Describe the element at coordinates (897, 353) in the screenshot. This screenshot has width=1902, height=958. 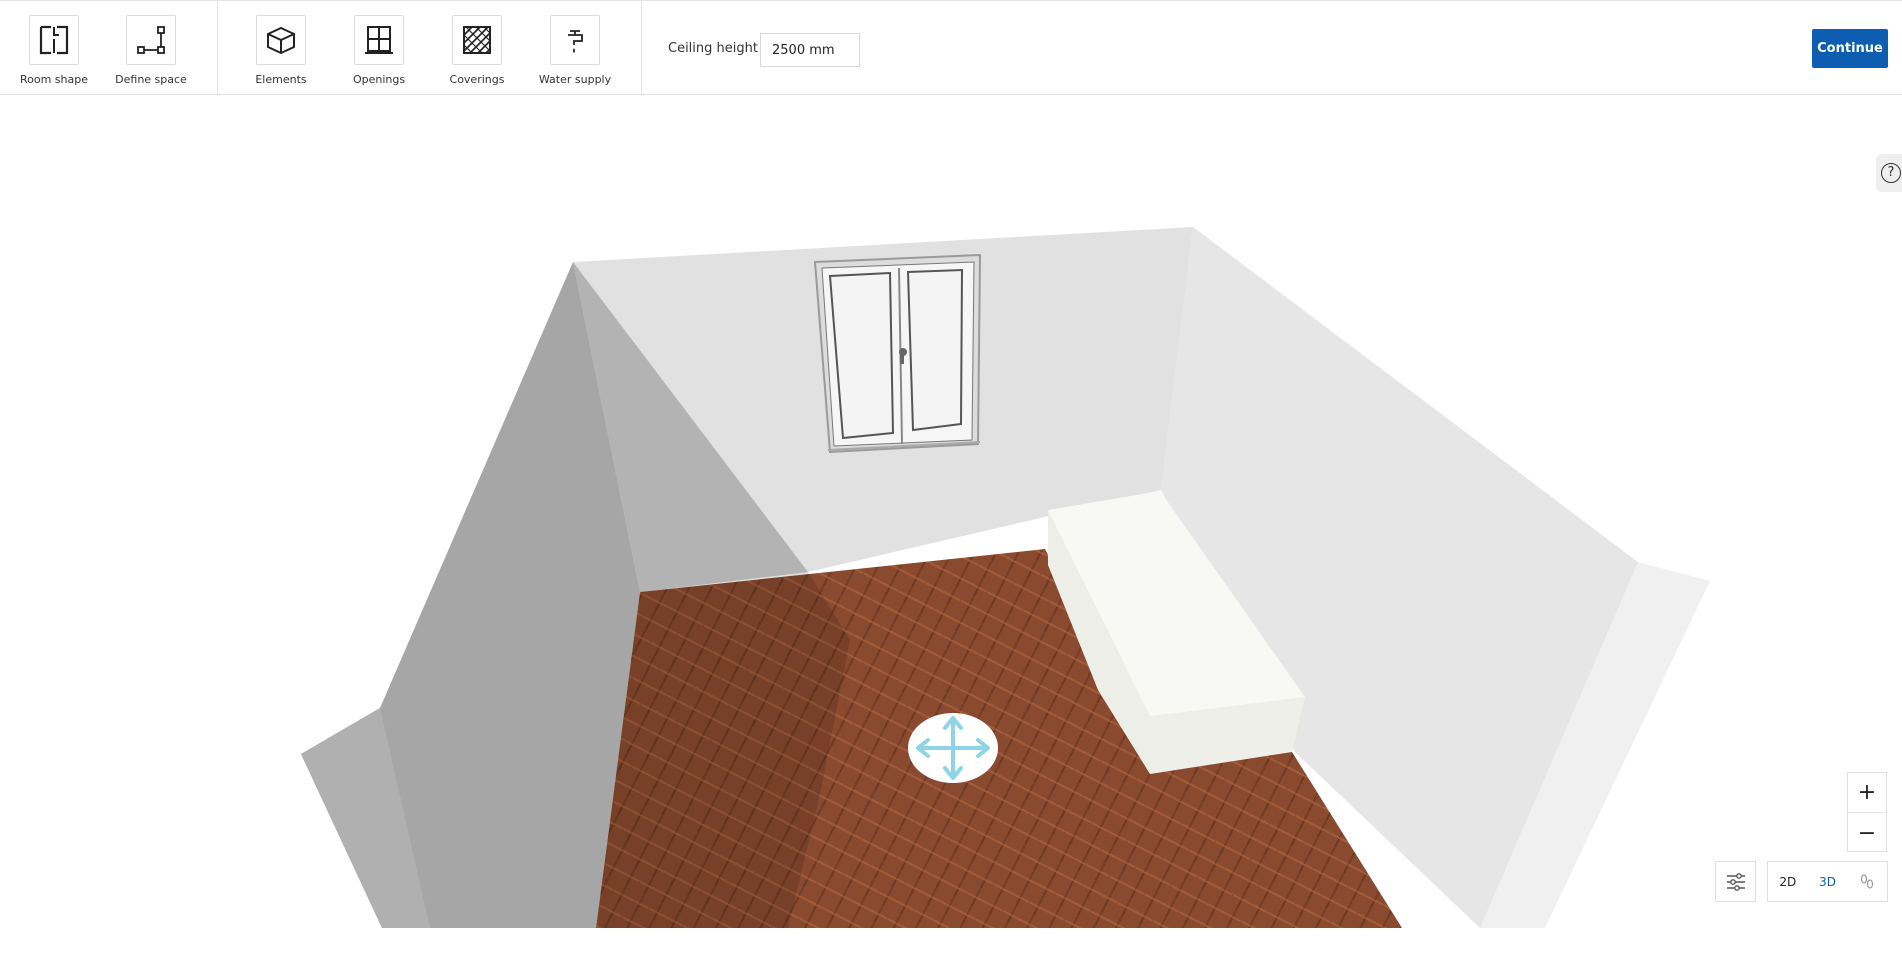
I see `french-window` at that location.